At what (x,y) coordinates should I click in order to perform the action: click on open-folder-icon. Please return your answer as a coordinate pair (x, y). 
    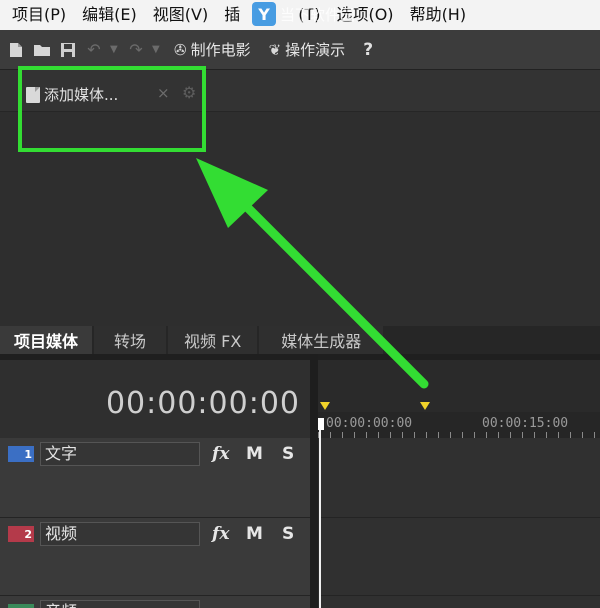
    Looking at the image, I should click on (42, 50).